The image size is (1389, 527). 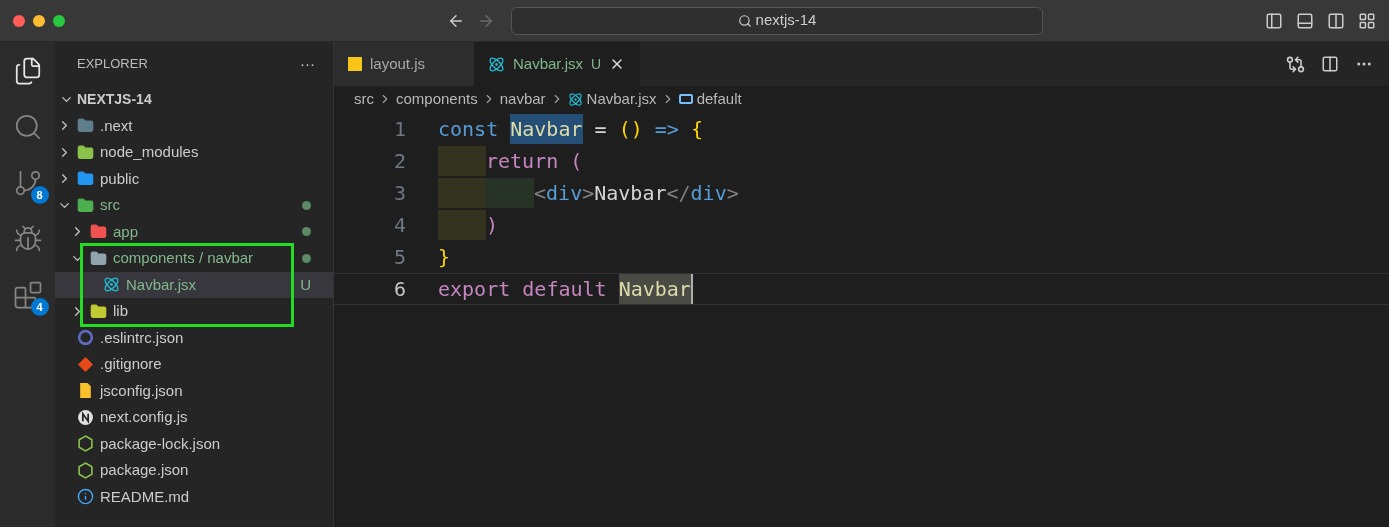 I want to click on line-number: 4, so click(x=399, y=225).